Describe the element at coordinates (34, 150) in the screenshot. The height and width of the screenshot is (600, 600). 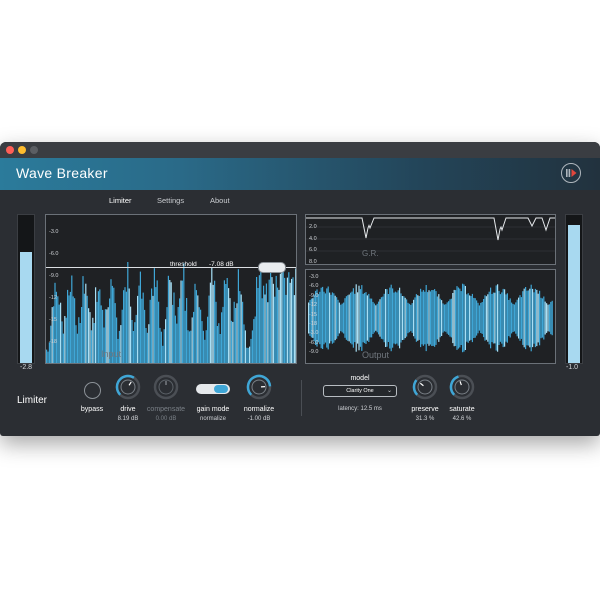
I see `zoom-window-button` at that location.